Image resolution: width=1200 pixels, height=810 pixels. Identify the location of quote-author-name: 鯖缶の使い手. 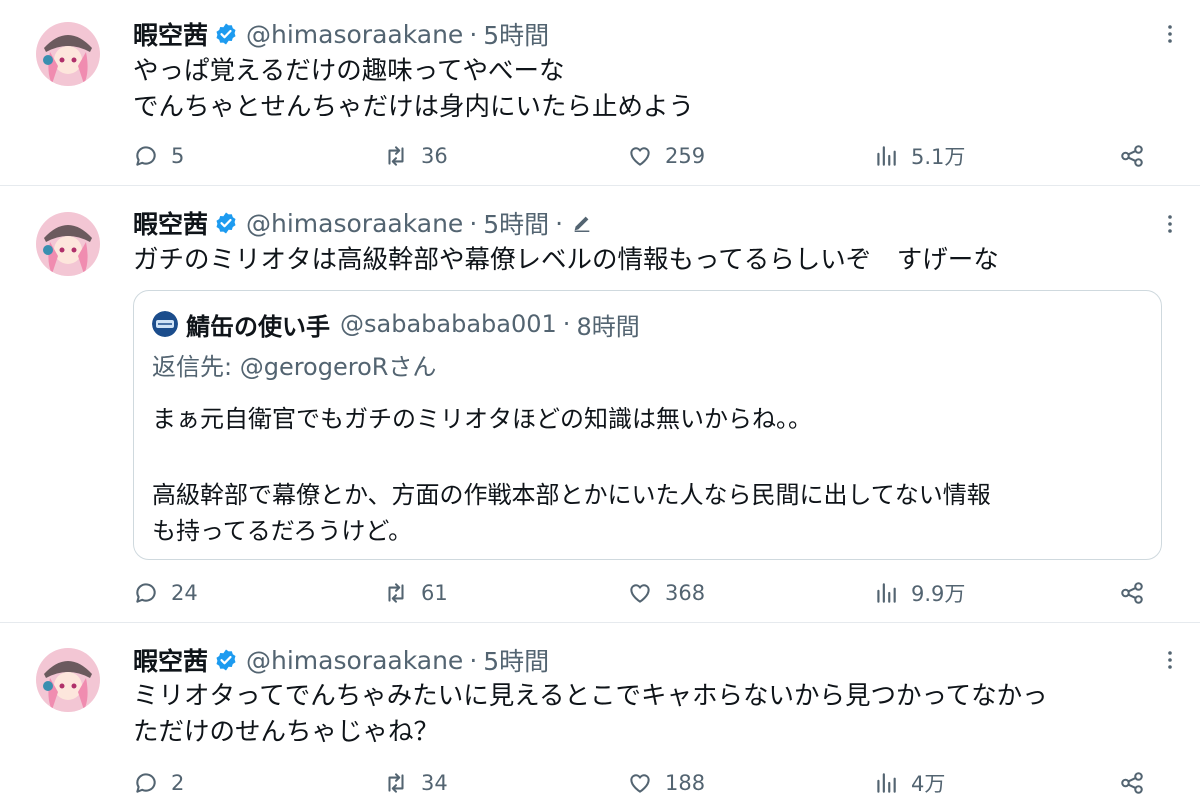
(258, 326).